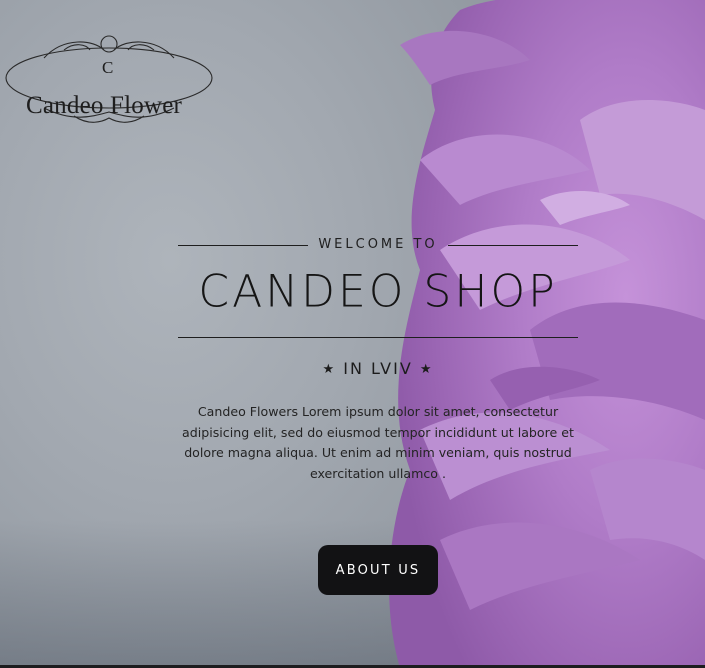 The height and width of the screenshot is (668, 705). What do you see at coordinates (108, 67) in the screenshot?
I see `logo-monogram: C` at bounding box center [108, 67].